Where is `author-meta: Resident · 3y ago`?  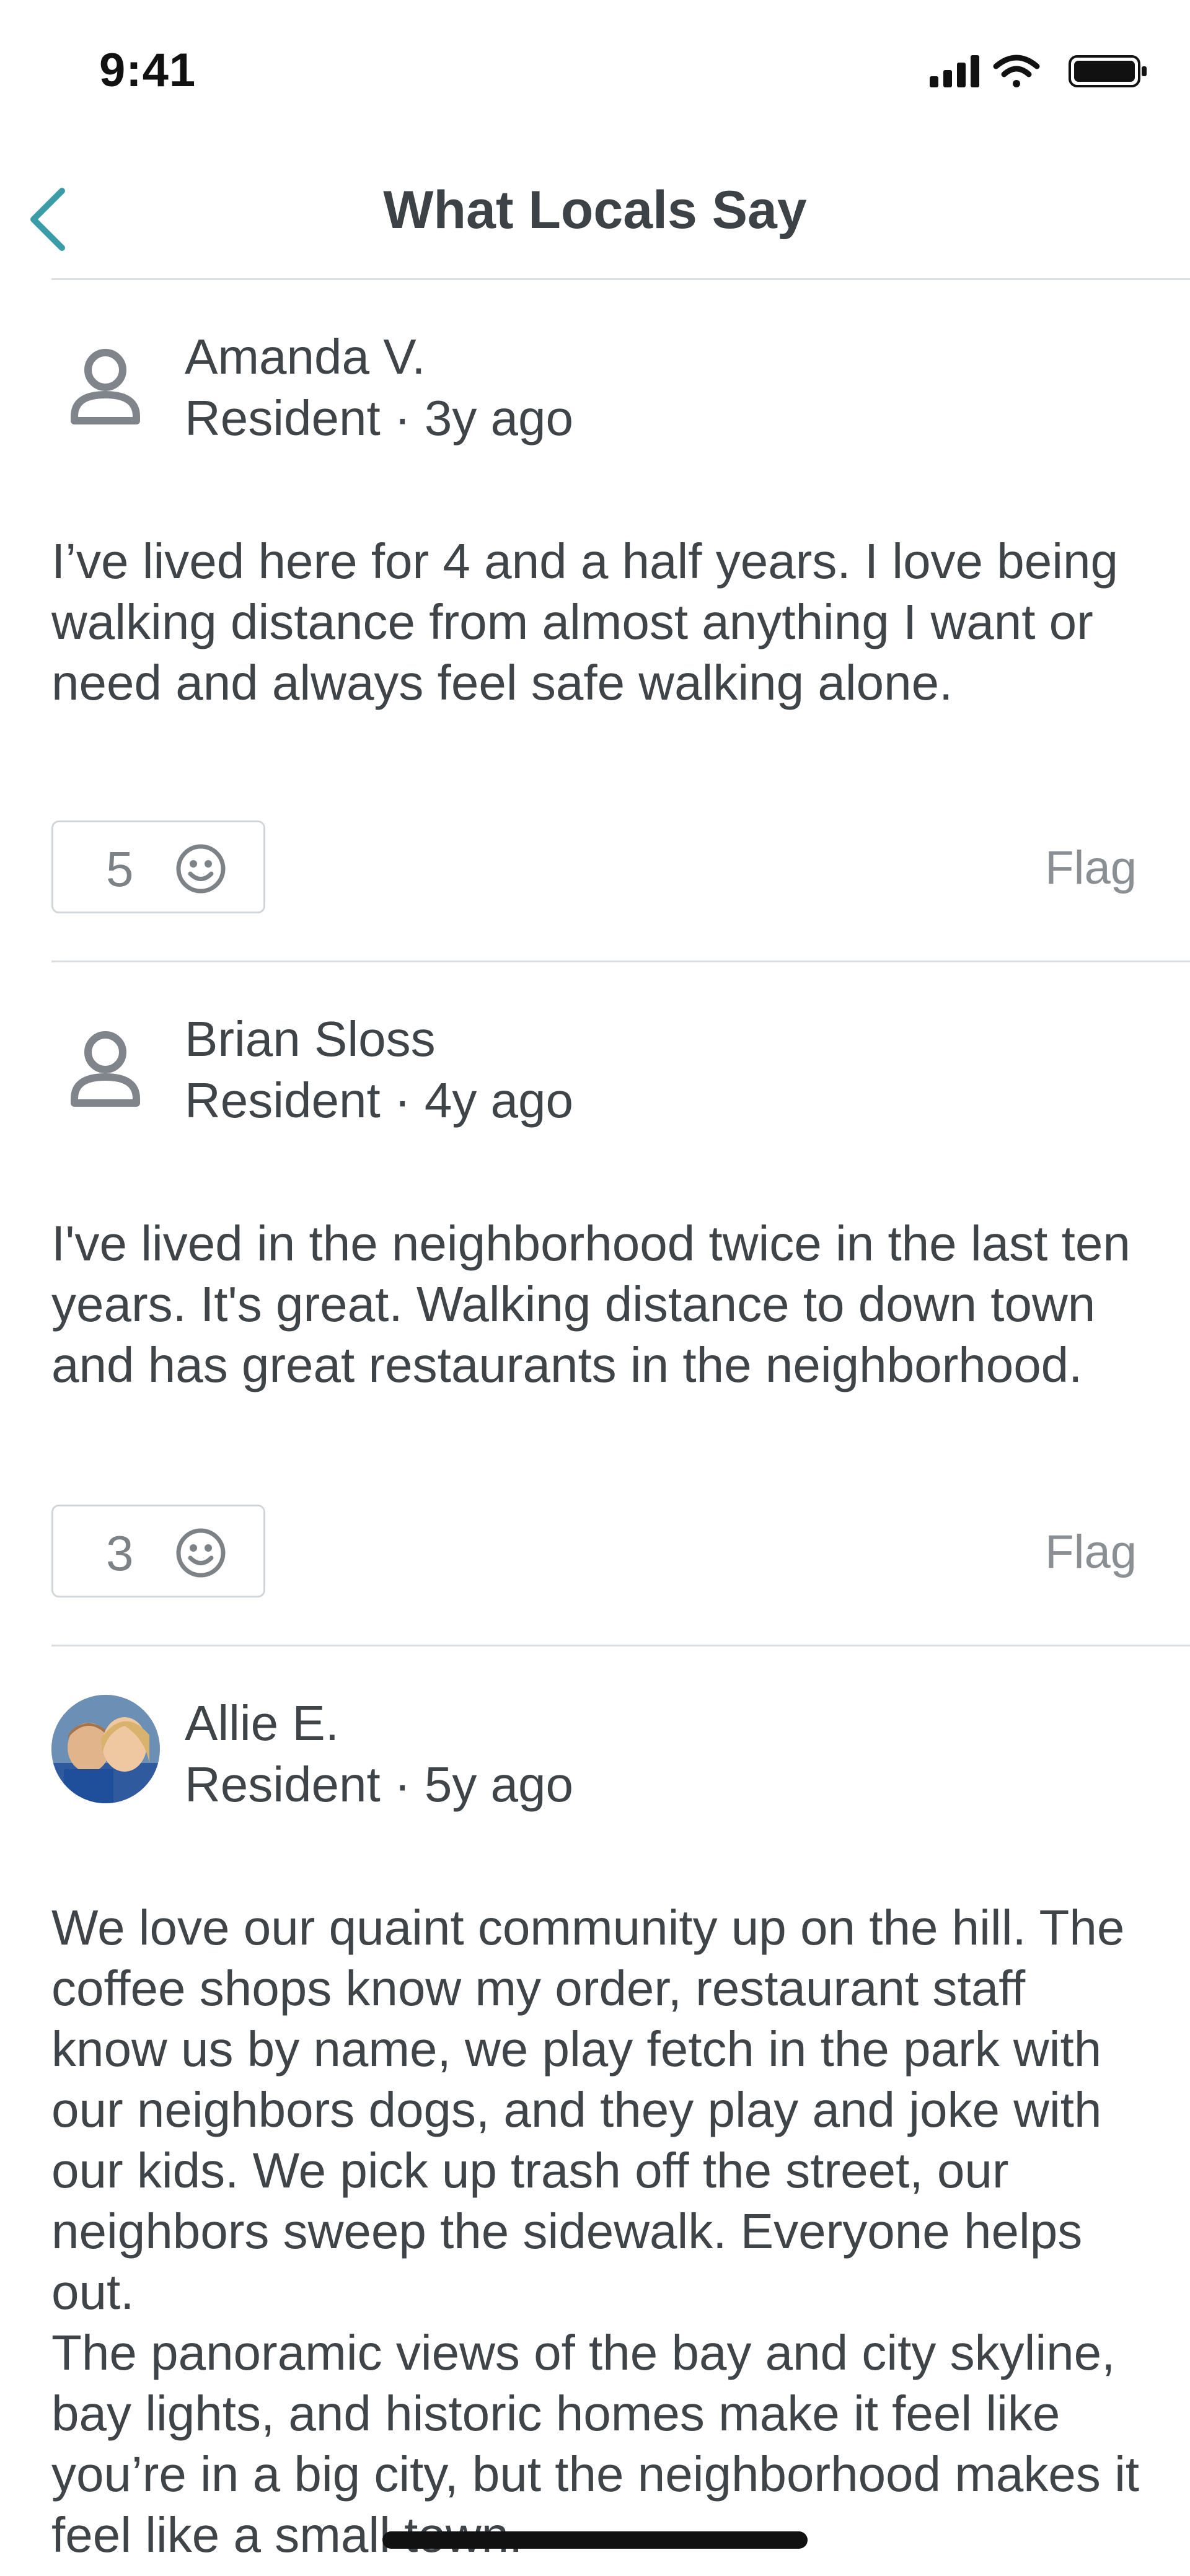 author-meta: Resident · 3y ago is located at coordinates (379, 418).